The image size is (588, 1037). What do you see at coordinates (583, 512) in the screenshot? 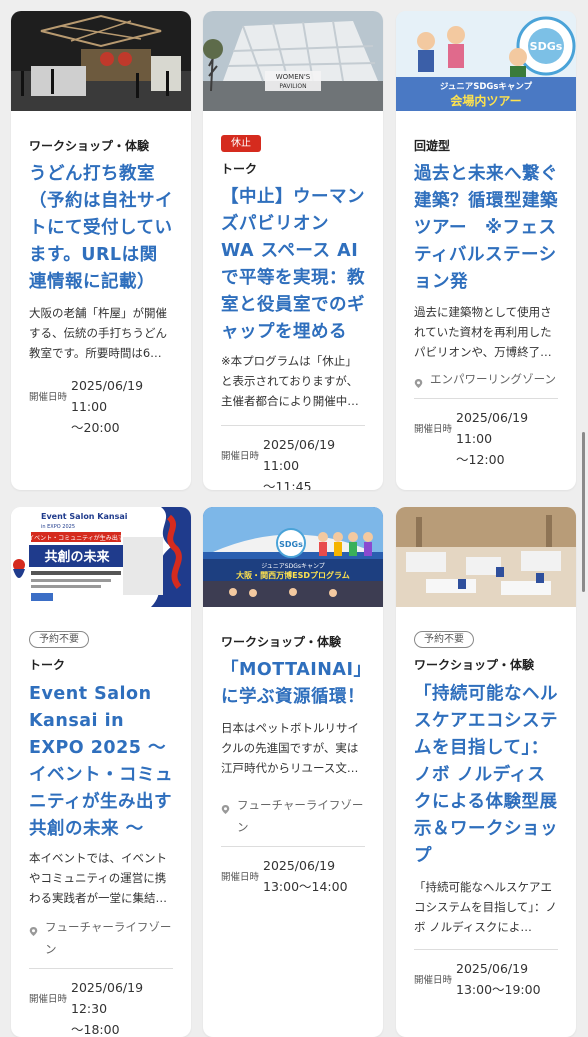
I see `scrollbar` at bounding box center [583, 512].